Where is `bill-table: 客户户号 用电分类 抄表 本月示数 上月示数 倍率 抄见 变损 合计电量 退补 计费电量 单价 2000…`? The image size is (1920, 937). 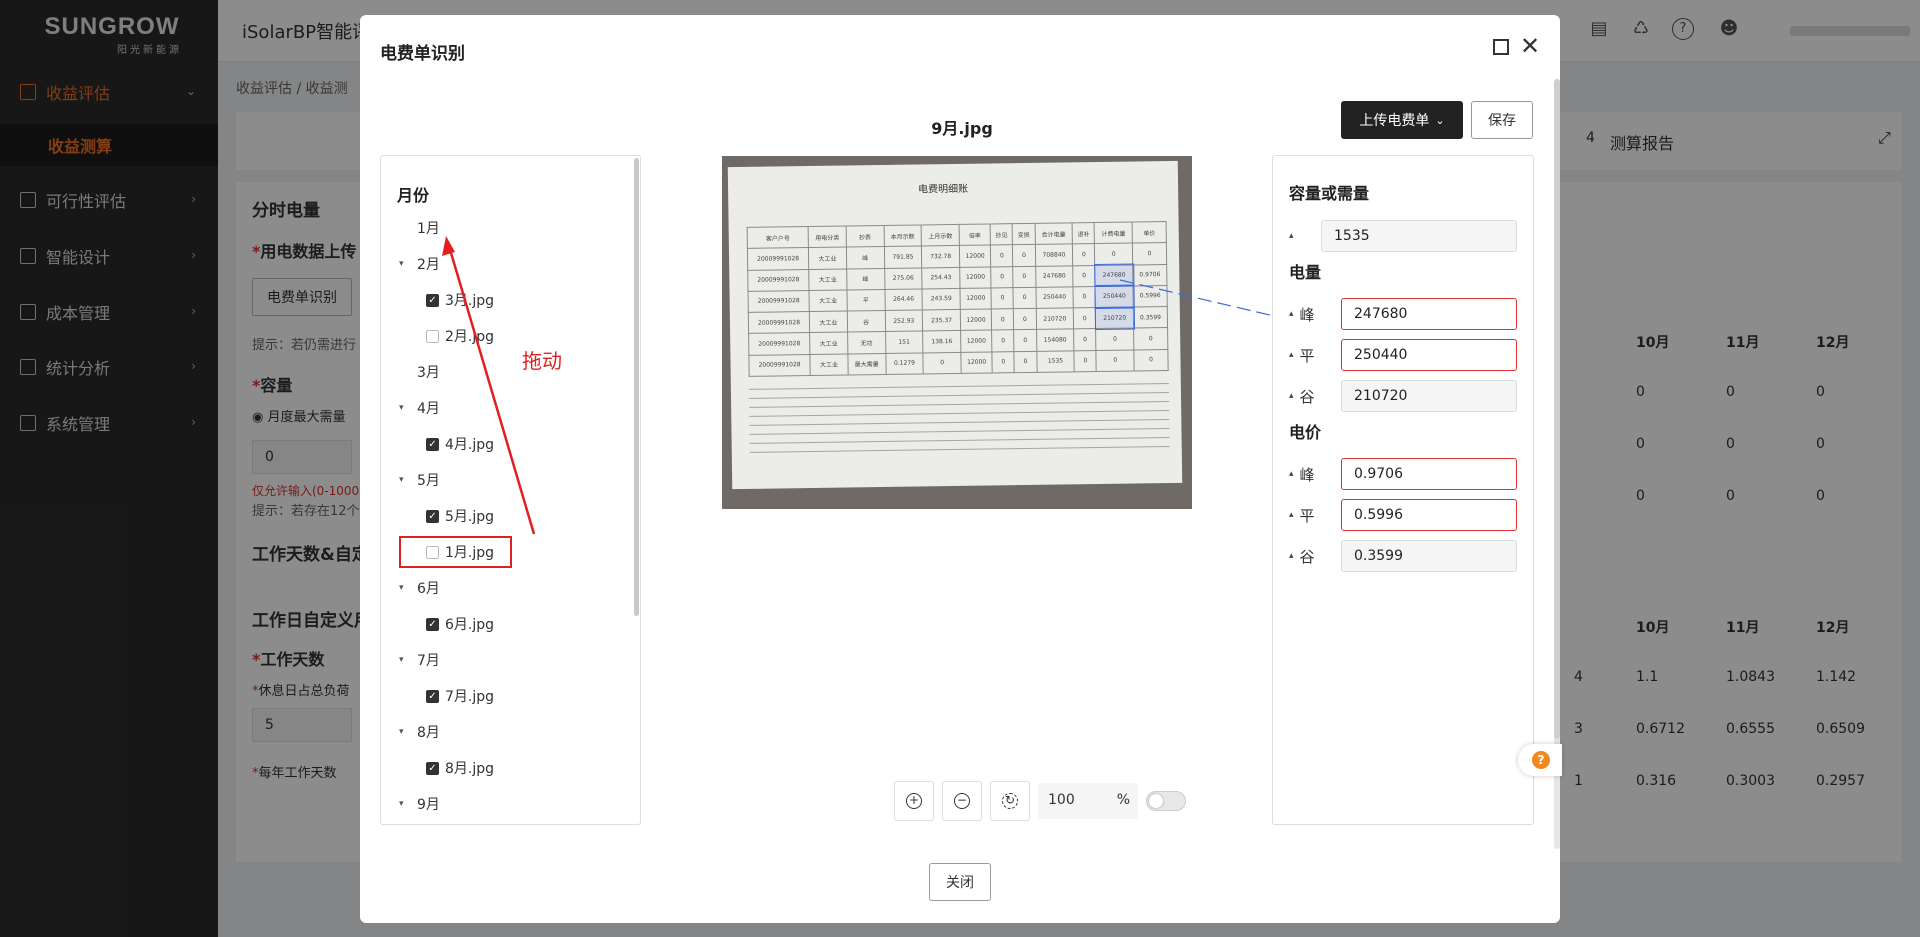
bill-table: 客户户号 用电分类 抄表 本月示数 上月示数 倍率 抄见 变损 合计电量 退补 计费电量 单价 2000… is located at coordinates (958, 299).